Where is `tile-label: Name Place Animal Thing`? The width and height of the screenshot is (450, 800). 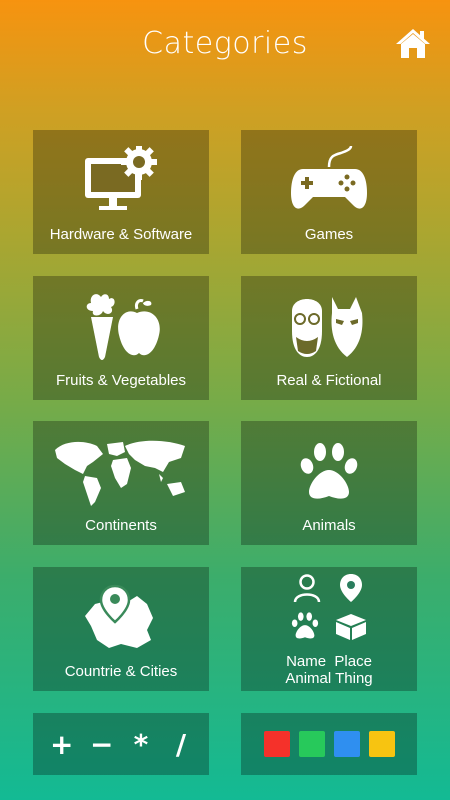
tile-label: Name Place Animal Thing is located at coordinates (329, 670).